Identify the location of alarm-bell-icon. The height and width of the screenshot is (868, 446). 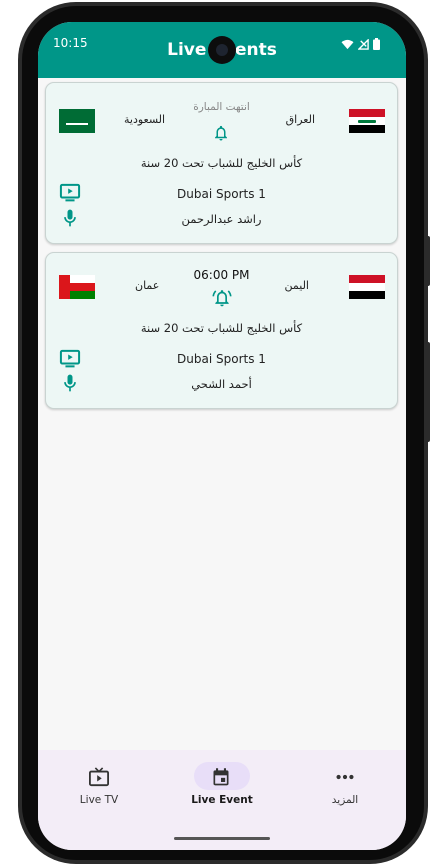
(222, 298).